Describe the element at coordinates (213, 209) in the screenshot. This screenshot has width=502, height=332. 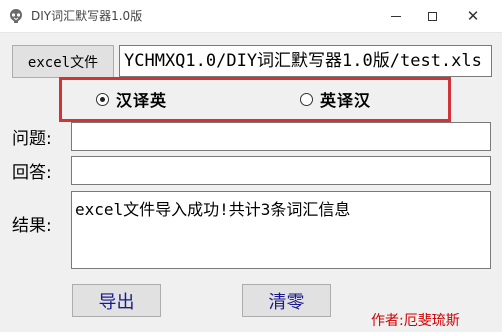
I see `result-text: excel文件导入成功!共计3条词汇信息` at that location.